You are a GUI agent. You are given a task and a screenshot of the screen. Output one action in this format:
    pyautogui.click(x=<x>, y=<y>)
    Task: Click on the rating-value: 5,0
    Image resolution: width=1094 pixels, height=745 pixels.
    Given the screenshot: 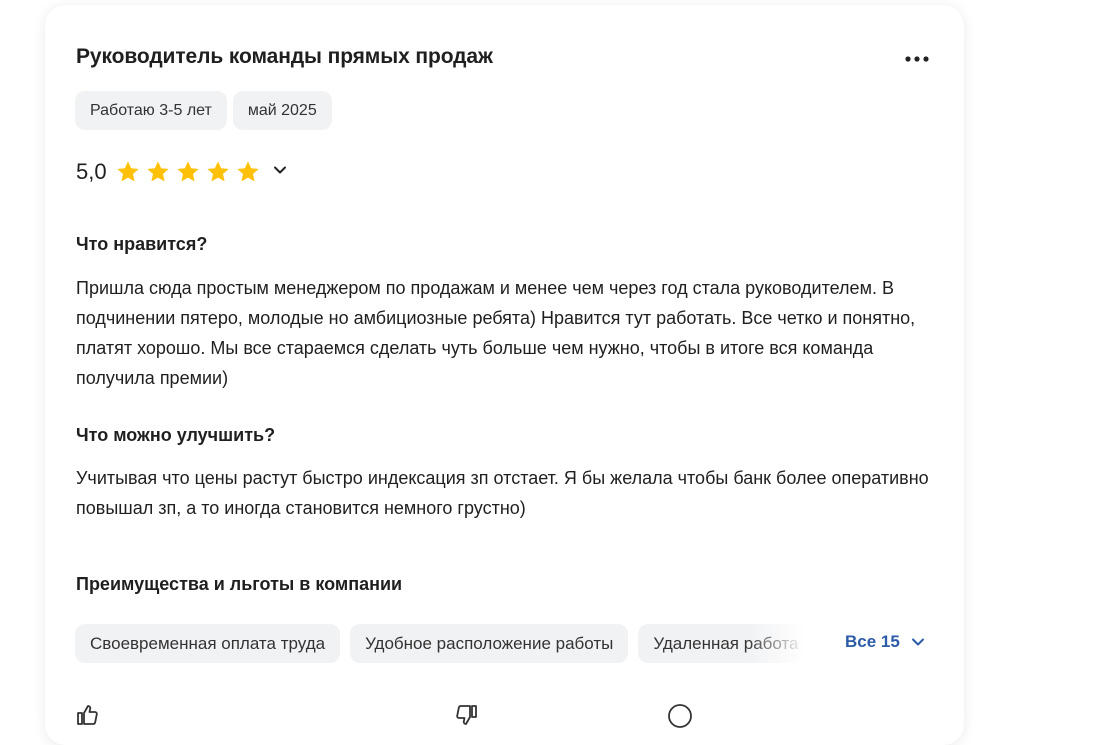 What is the action you would take?
    pyautogui.click(x=91, y=171)
    